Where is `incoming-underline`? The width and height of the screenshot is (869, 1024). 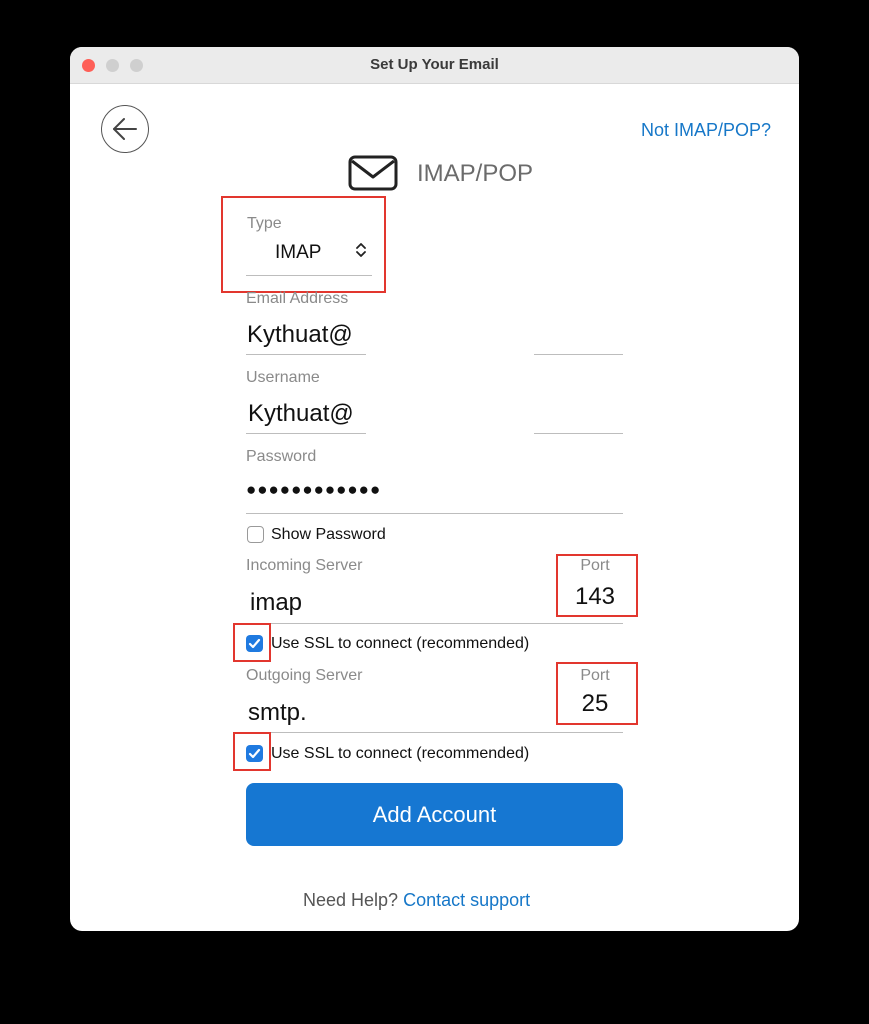 incoming-underline is located at coordinates (434, 623).